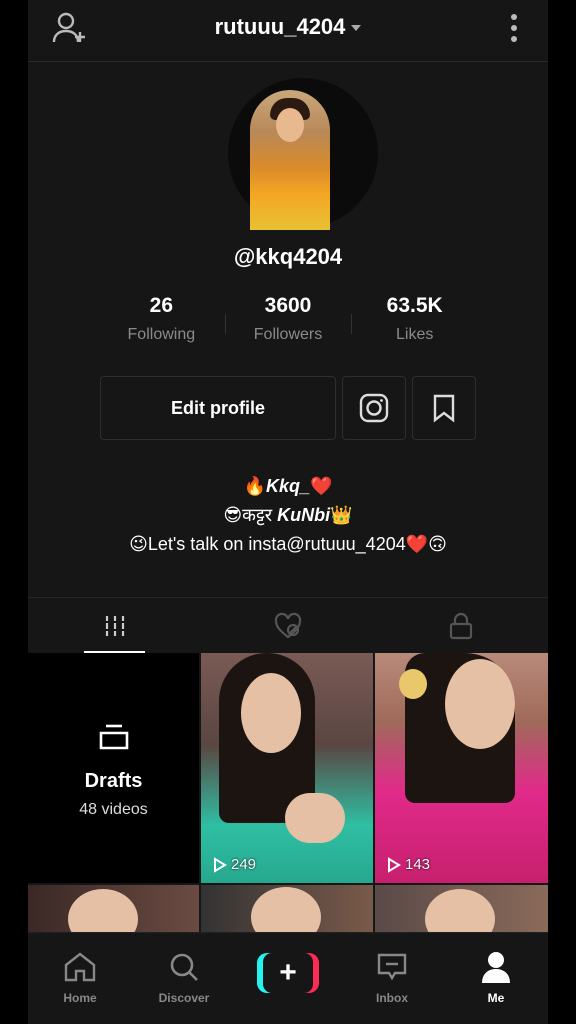 Image resolution: width=576 pixels, height=1024 pixels. I want to click on inbox-icon, so click(392, 967).